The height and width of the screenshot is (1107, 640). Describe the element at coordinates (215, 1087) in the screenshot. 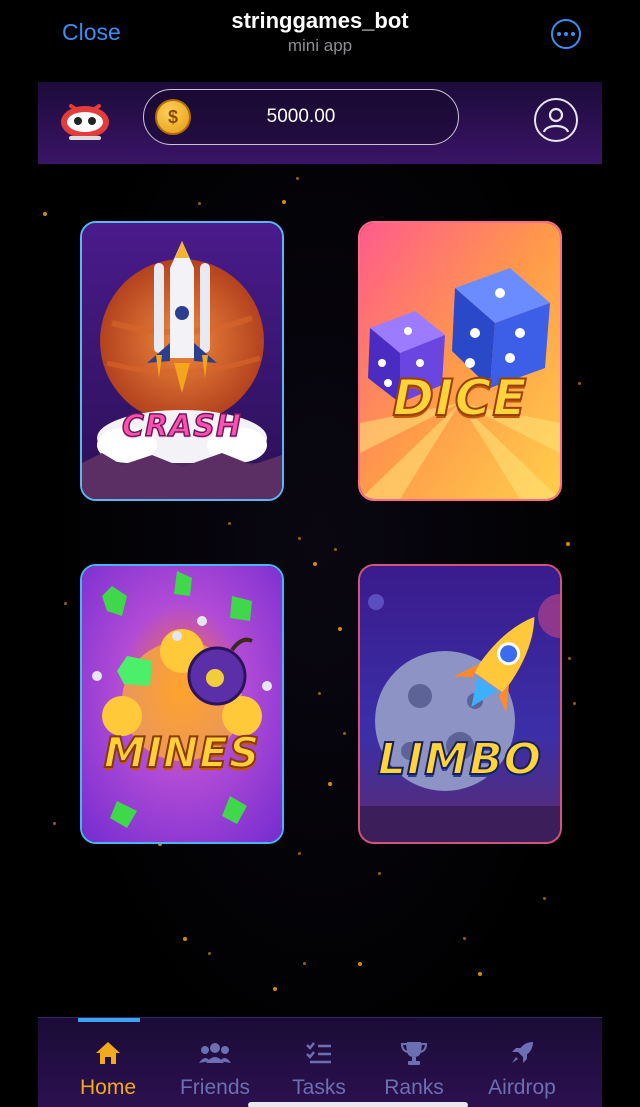

I see `nav-label: Friends` at that location.